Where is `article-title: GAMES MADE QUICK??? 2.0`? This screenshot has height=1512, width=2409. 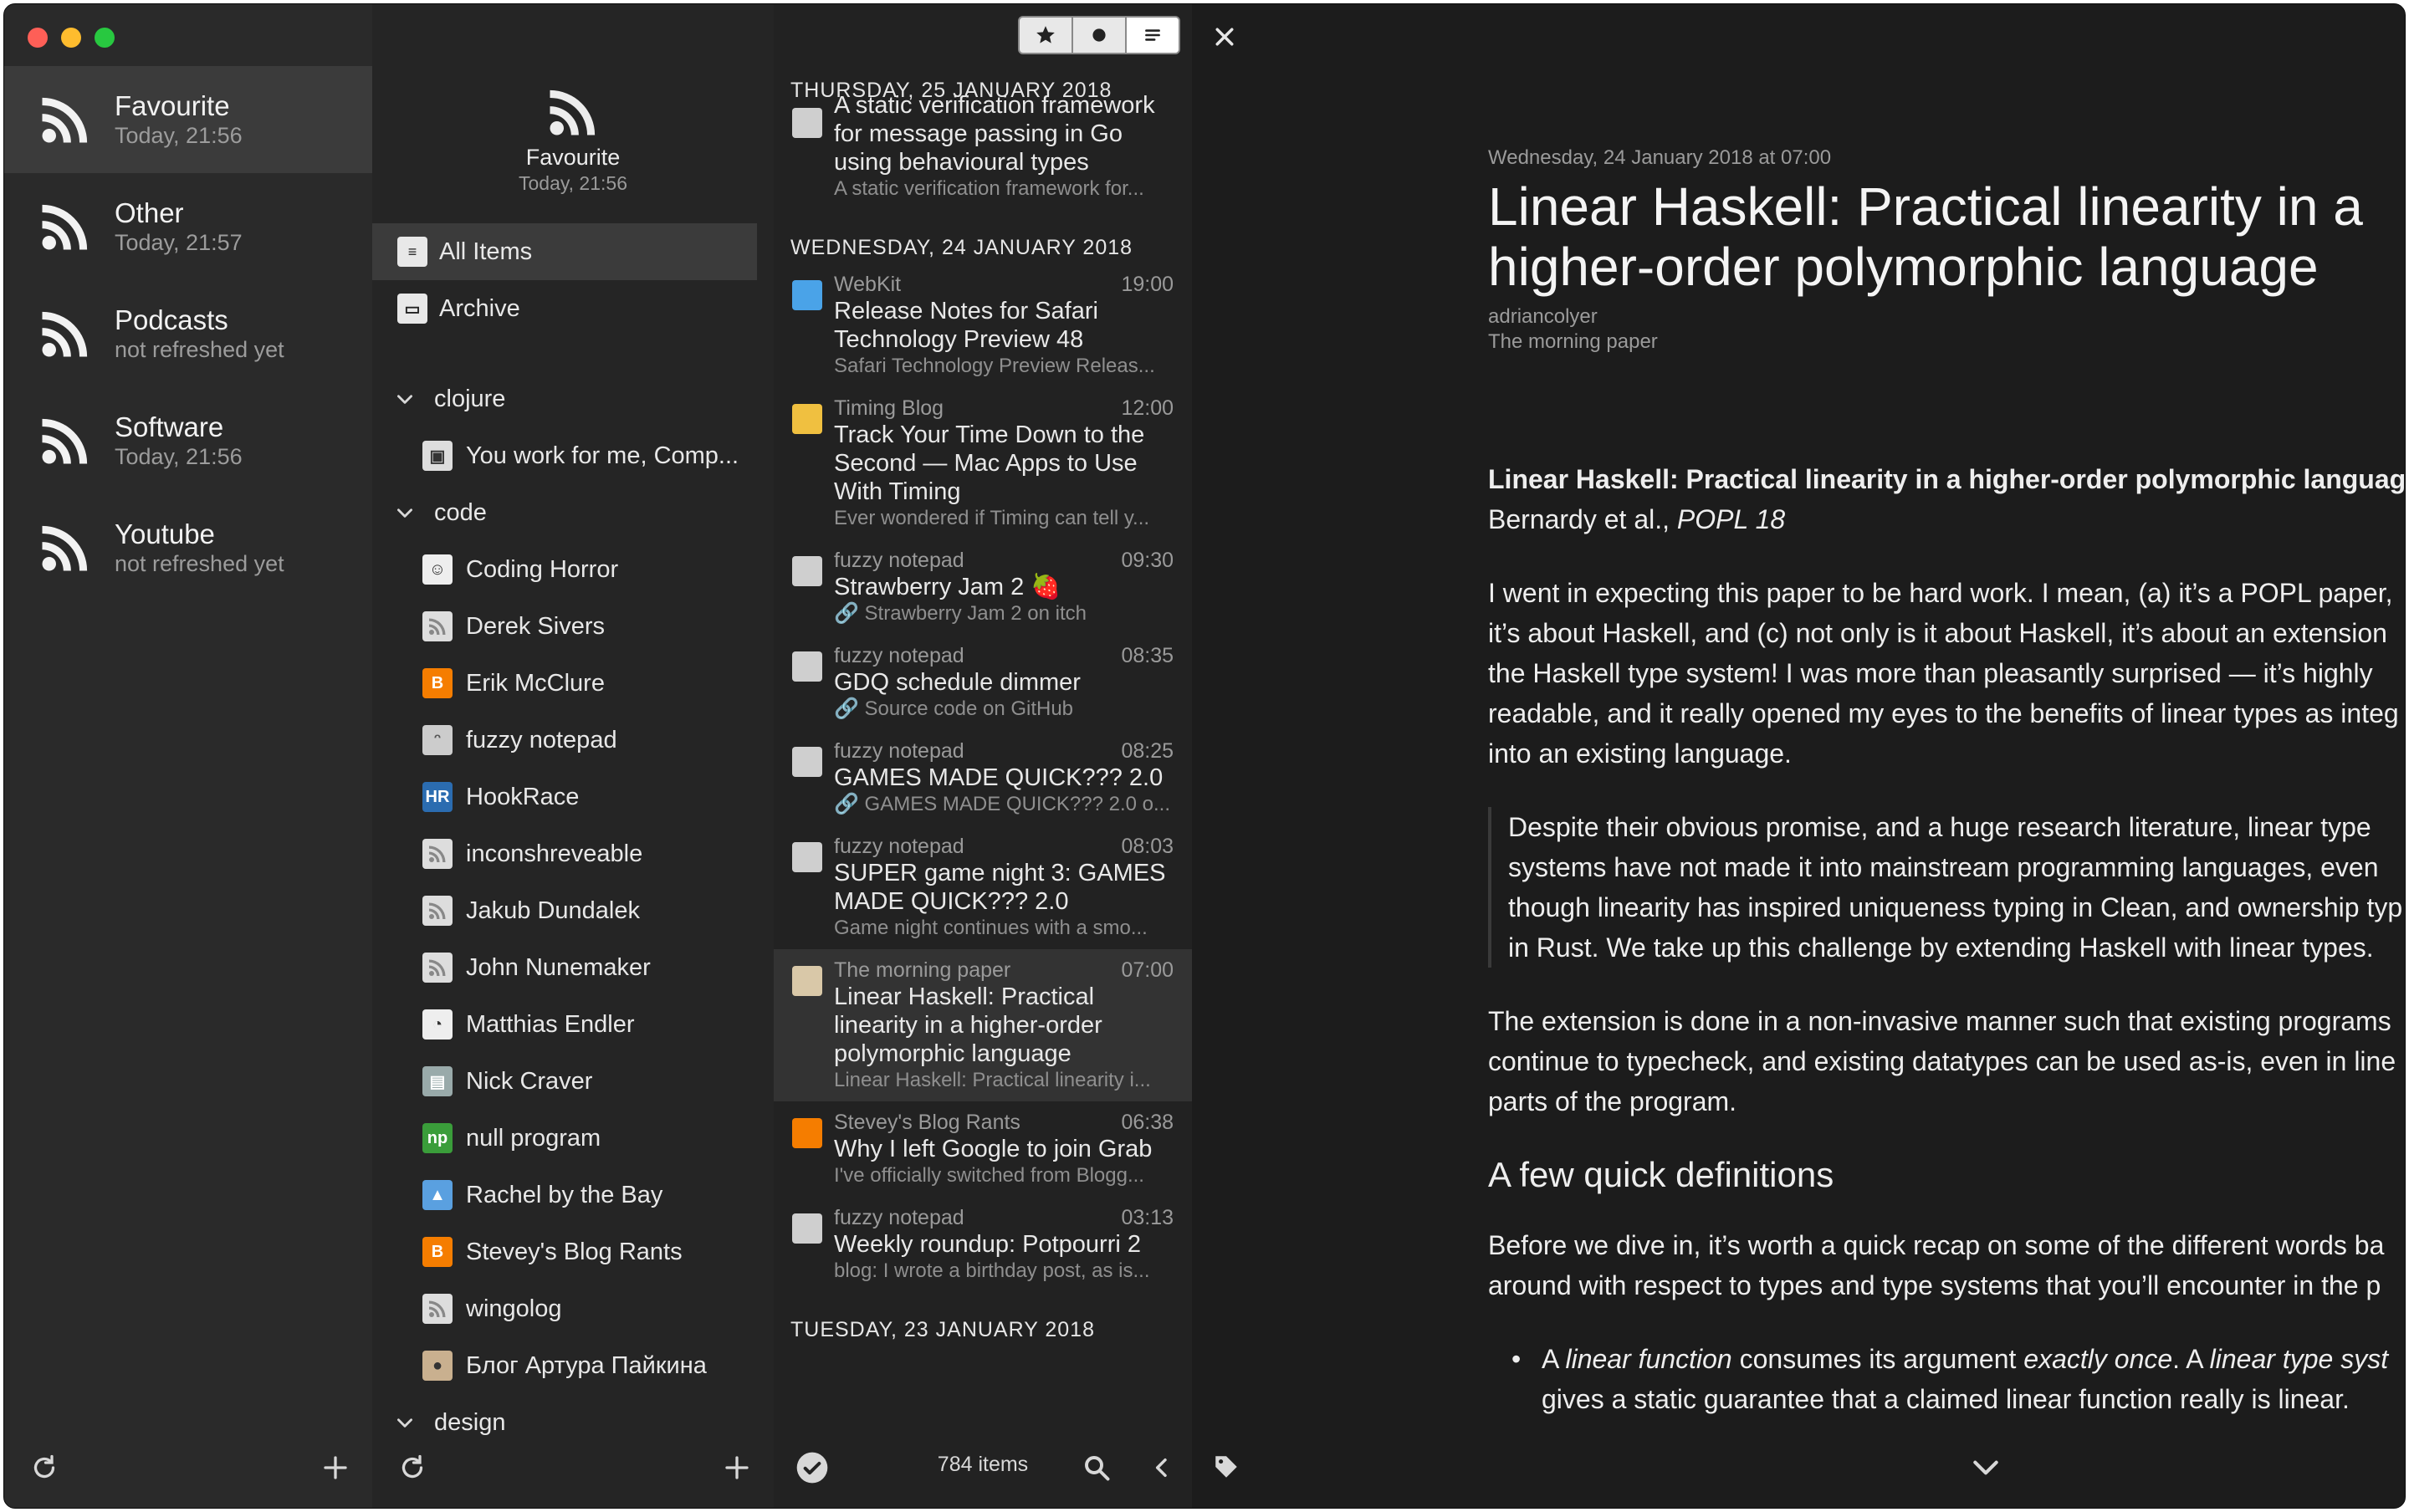 article-title: GAMES MADE QUICK??? 2.0 is located at coordinates (999, 777).